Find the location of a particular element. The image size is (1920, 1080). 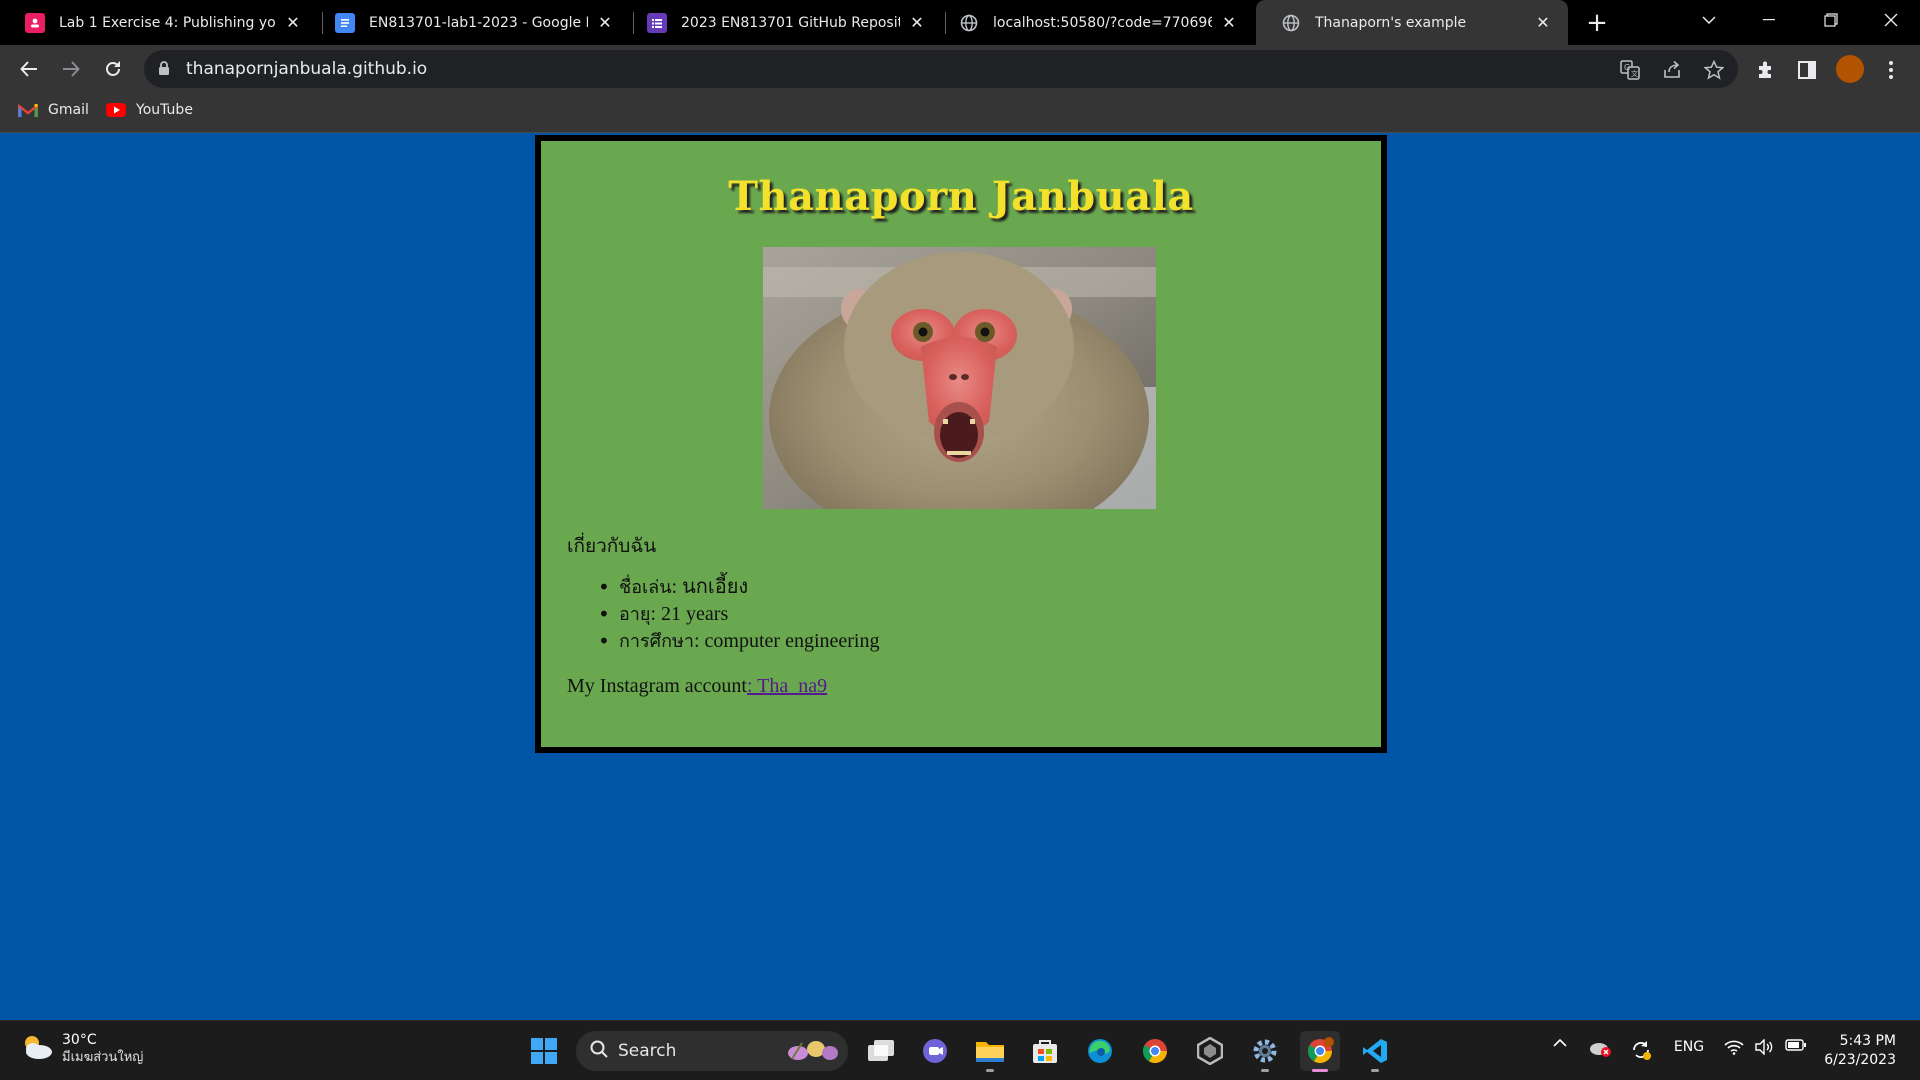

tab-title: localhost:50580/?code=770696d58 is located at coordinates (1102, 22).